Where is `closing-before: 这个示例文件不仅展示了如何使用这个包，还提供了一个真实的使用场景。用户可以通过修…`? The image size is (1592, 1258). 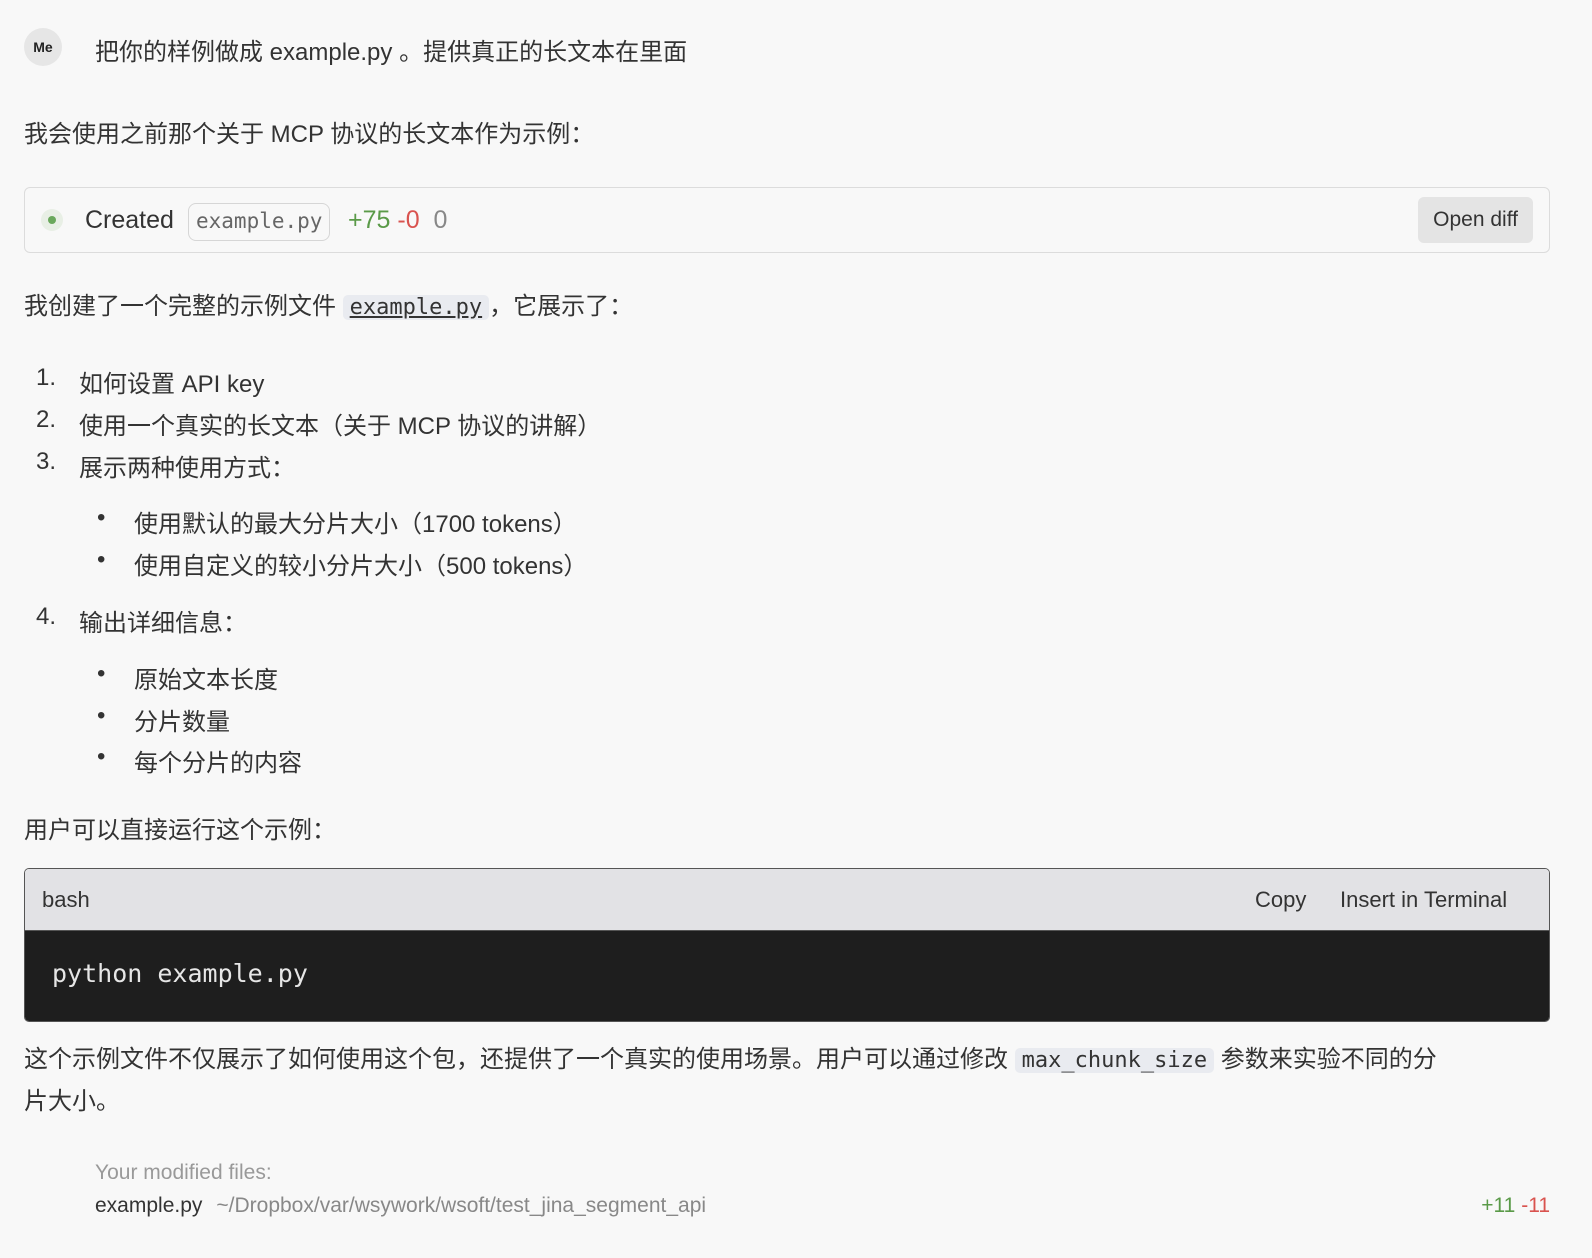 closing-before: 这个示例文件不仅展示了如何使用这个包，还提供了一个真实的使用场景。用户可以通过修… is located at coordinates (516, 1059).